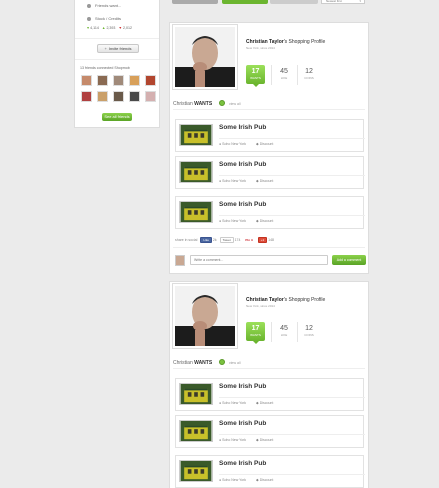  Describe the element at coordinates (117, 117) in the screenshot. I see `see-all-friends-button: See all friends` at that location.